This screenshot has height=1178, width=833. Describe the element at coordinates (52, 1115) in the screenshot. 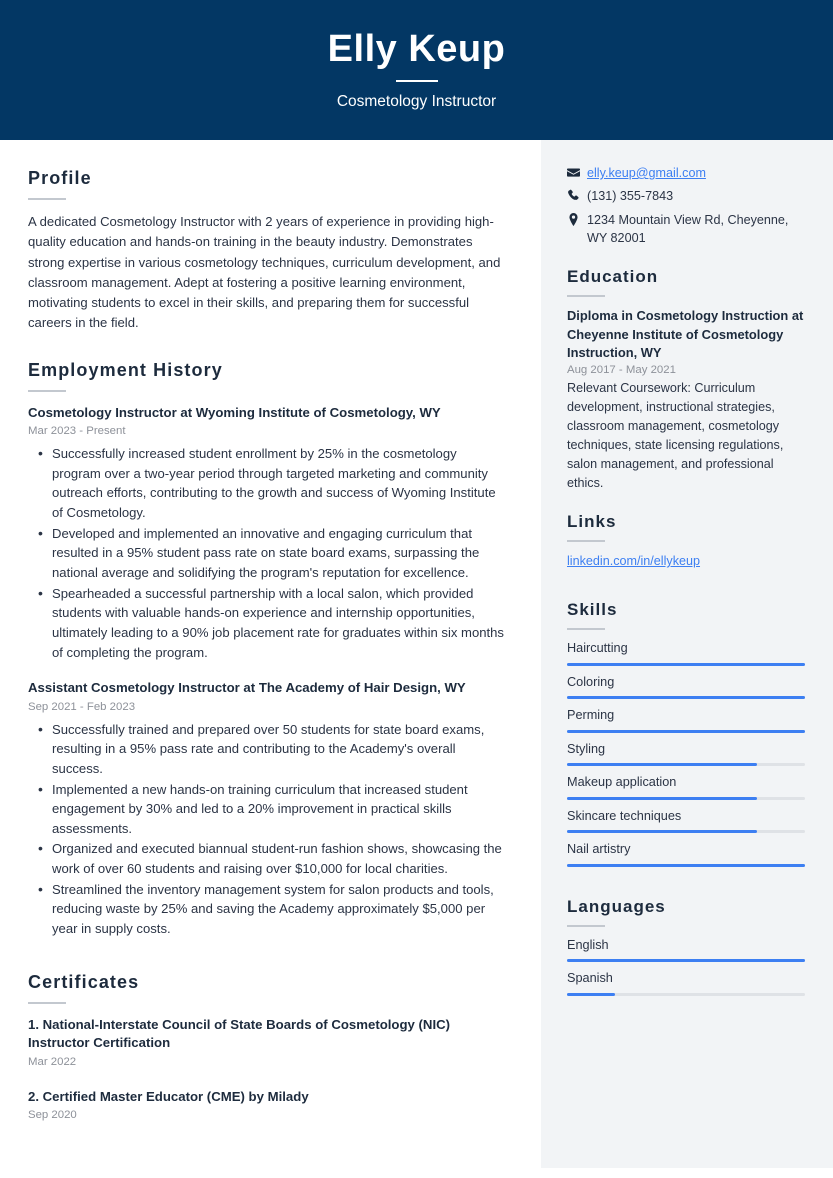

I see `certificate-date: Sep 2020` at that location.